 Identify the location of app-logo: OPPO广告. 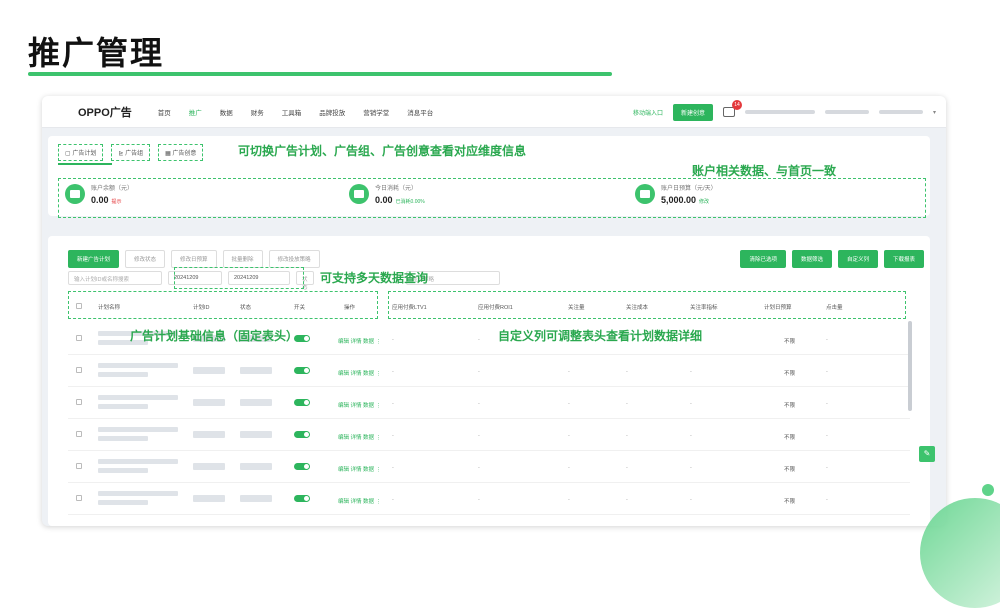
(105, 112).